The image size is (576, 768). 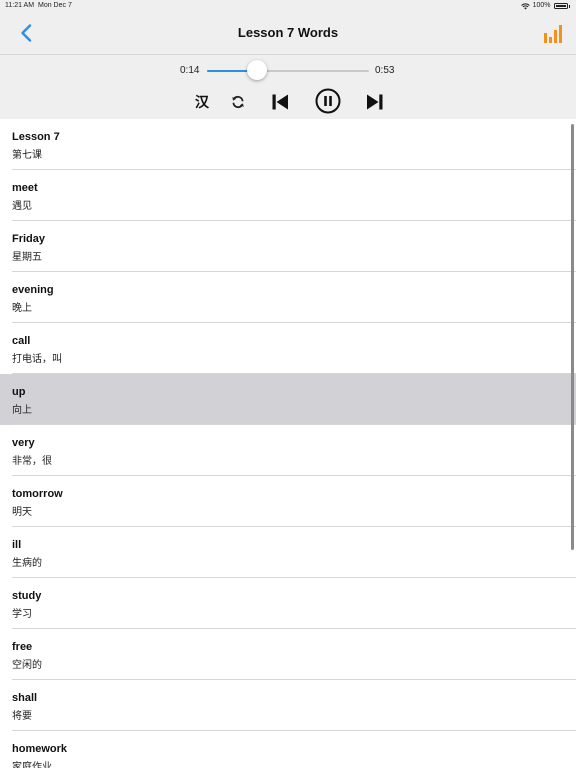 What do you see at coordinates (190, 70) in the screenshot?
I see `time-elapsed: 0:14` at bounding box center [190, 70].